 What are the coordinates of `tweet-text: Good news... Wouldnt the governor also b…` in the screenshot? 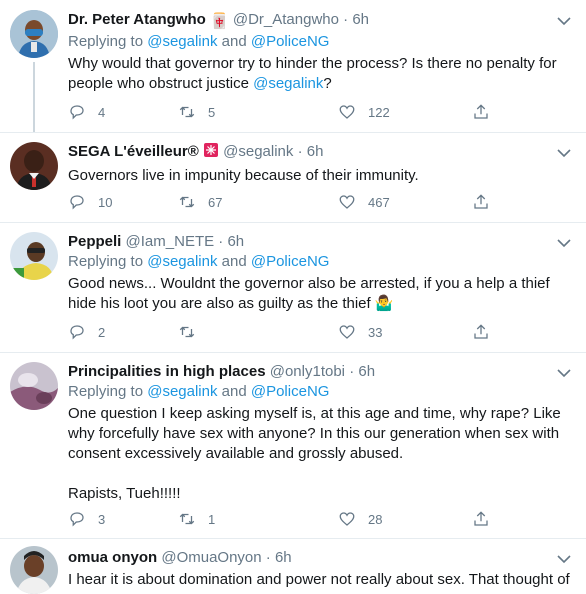 It's located at (309, 293).